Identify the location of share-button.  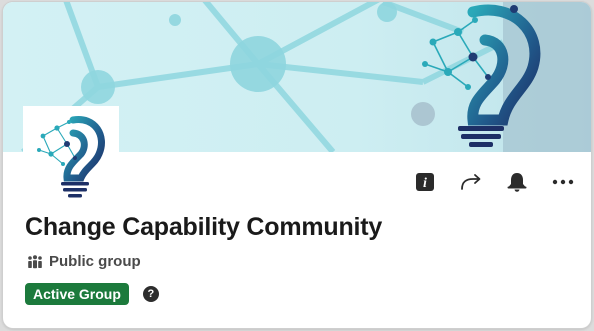
(471, 182).